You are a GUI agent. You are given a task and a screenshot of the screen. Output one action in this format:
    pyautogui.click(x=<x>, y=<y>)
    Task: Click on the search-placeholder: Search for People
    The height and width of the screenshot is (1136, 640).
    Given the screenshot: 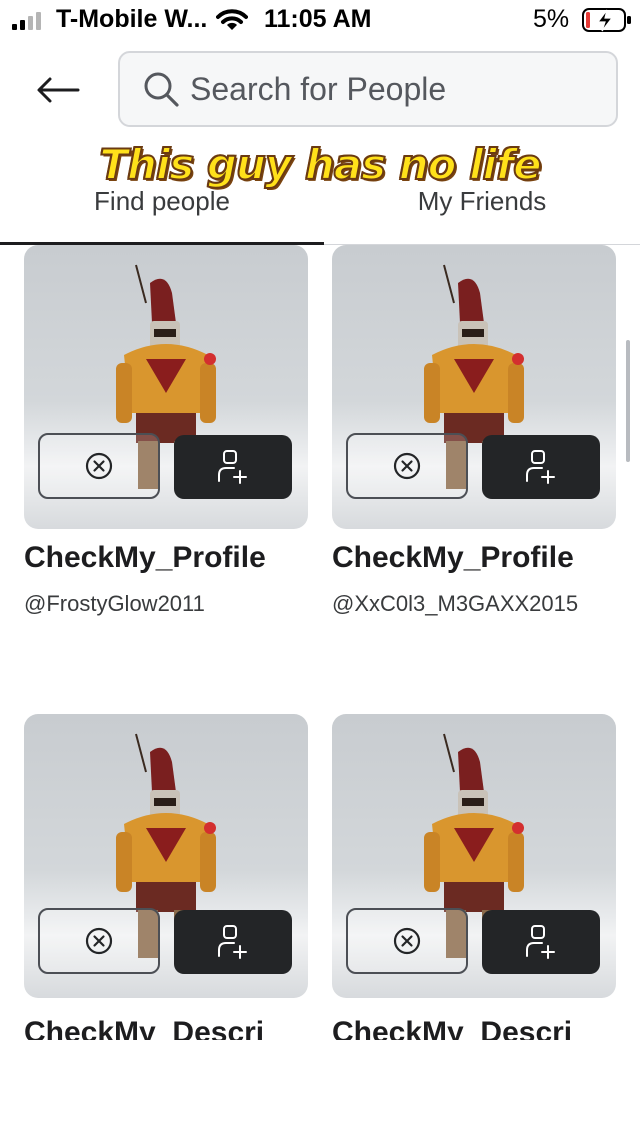 What is the action you would take?
    pyautogui.click(x=318, y=88)
    